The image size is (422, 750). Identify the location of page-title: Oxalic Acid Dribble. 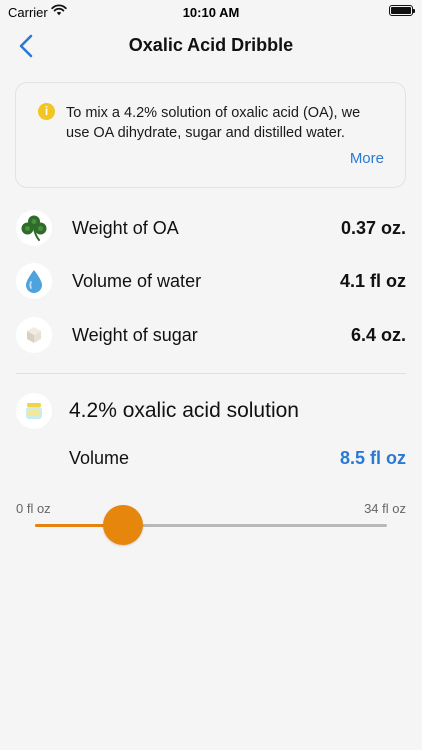
(211, 45).